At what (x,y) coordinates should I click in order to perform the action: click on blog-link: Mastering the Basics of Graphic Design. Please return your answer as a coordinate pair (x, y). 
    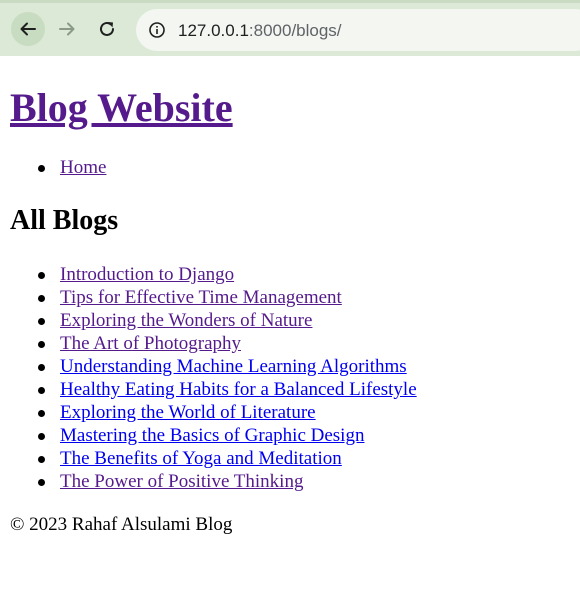
    Looking at the image, I should click on (212, 435).